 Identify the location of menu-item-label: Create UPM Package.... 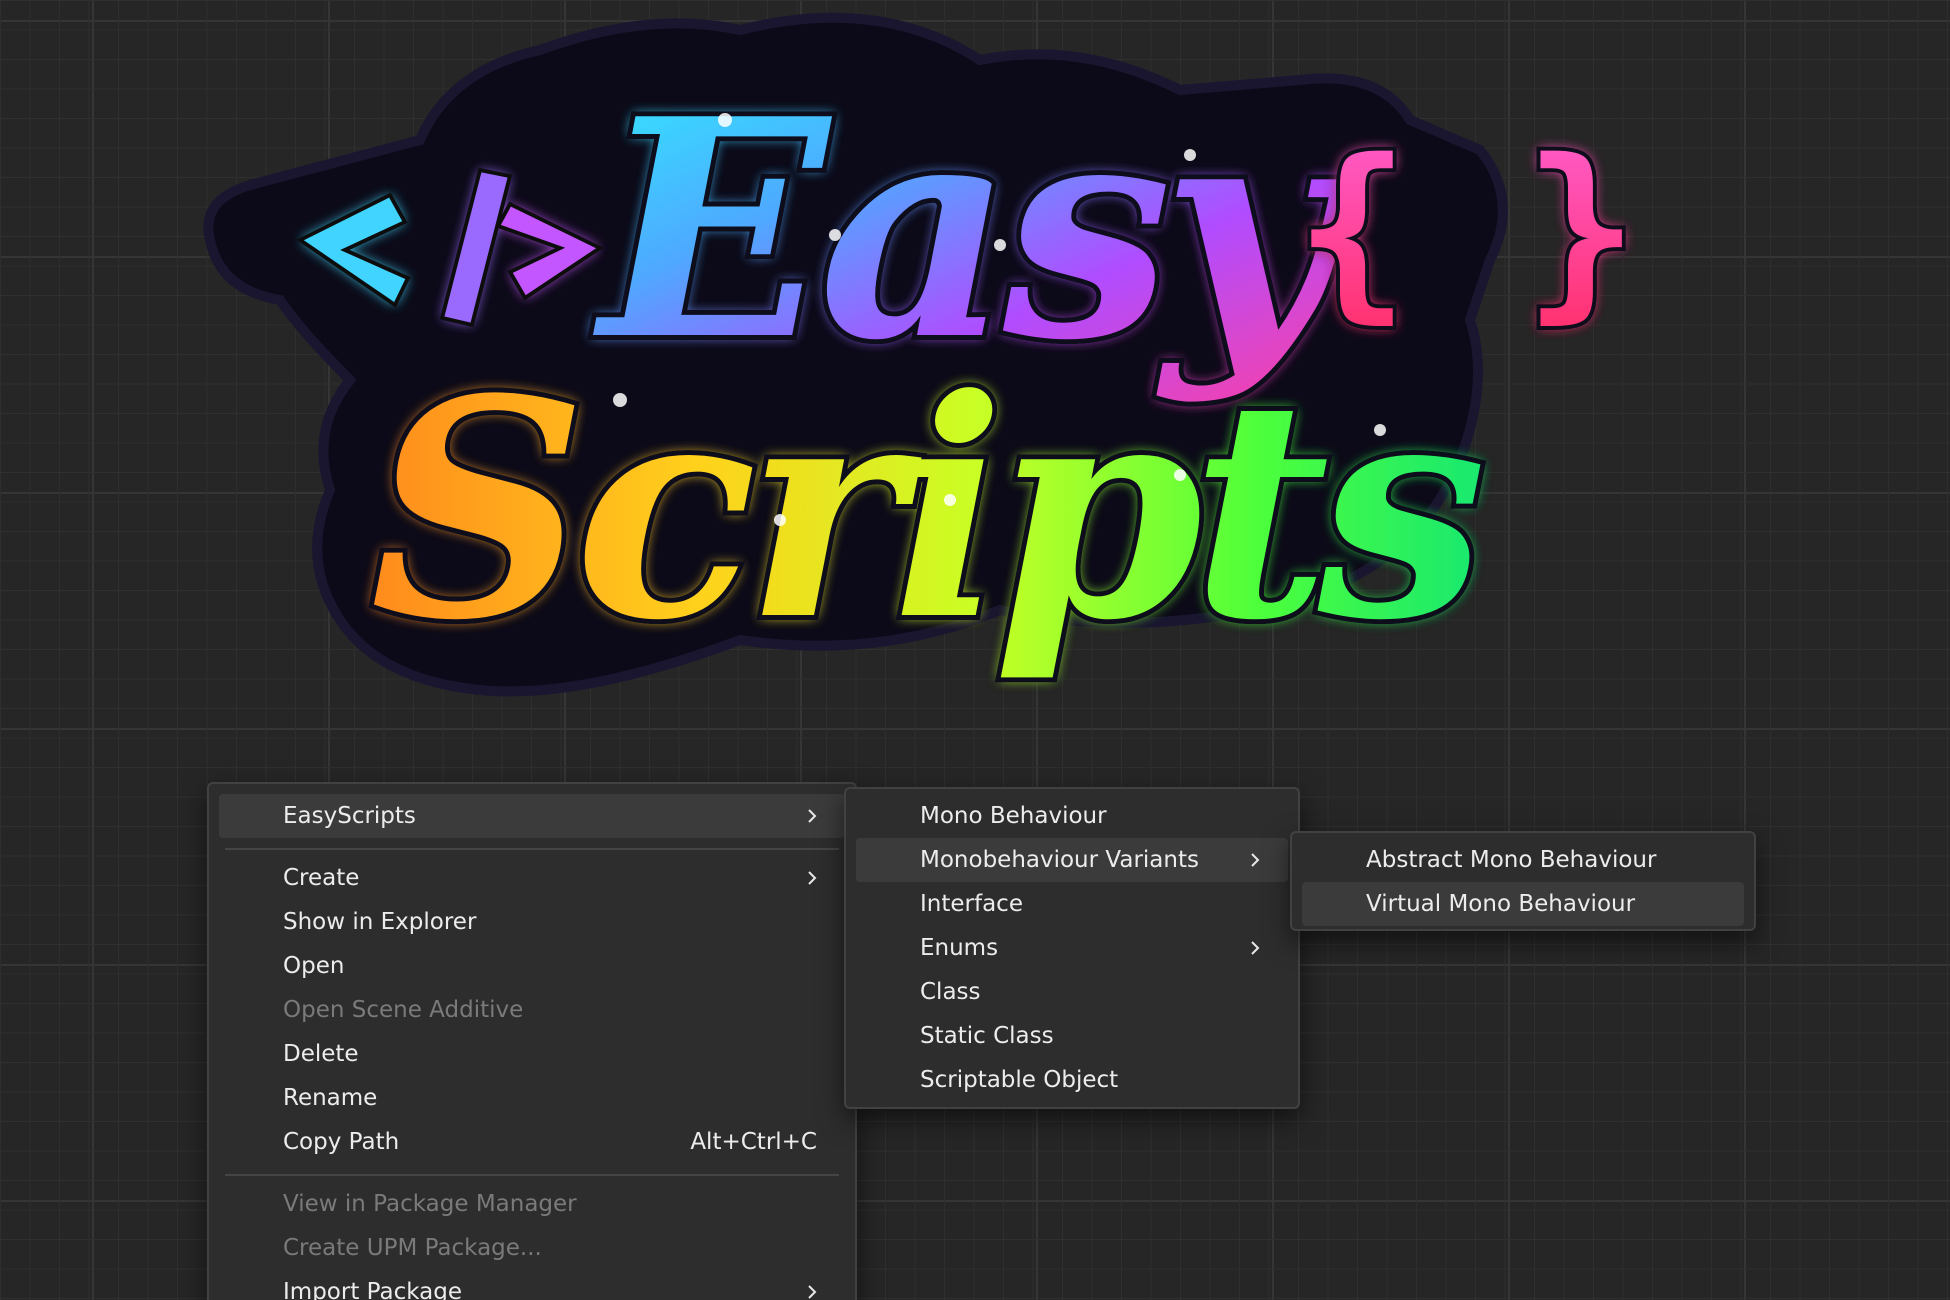
(412, 1248).